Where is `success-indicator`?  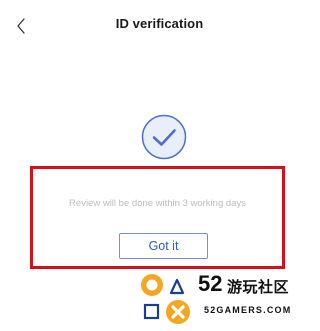
success-indicator is located at coordinates (164, 137).